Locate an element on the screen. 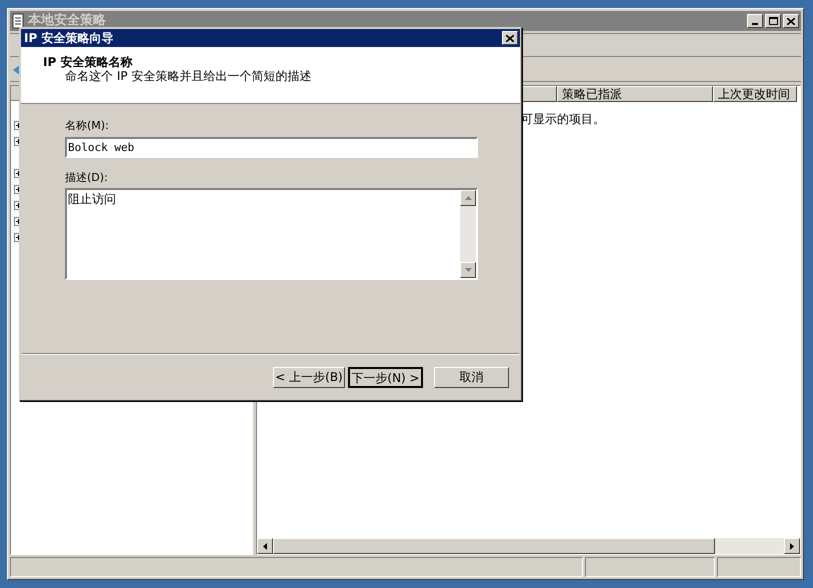  down-arrow-icon is located at coordinates (468, 270).